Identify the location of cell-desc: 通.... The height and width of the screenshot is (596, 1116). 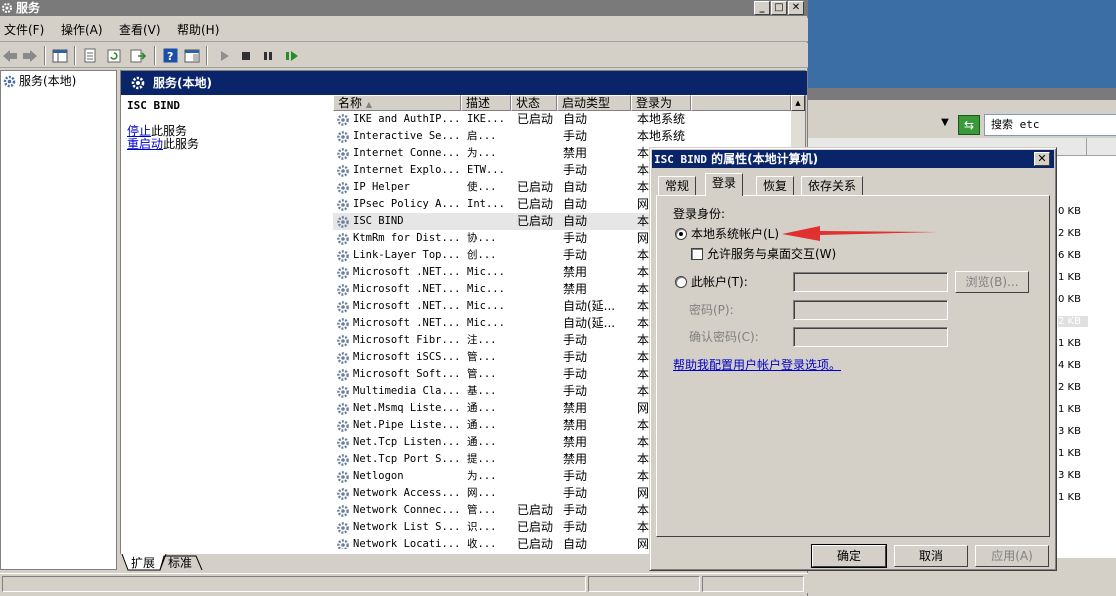
(482, 425).